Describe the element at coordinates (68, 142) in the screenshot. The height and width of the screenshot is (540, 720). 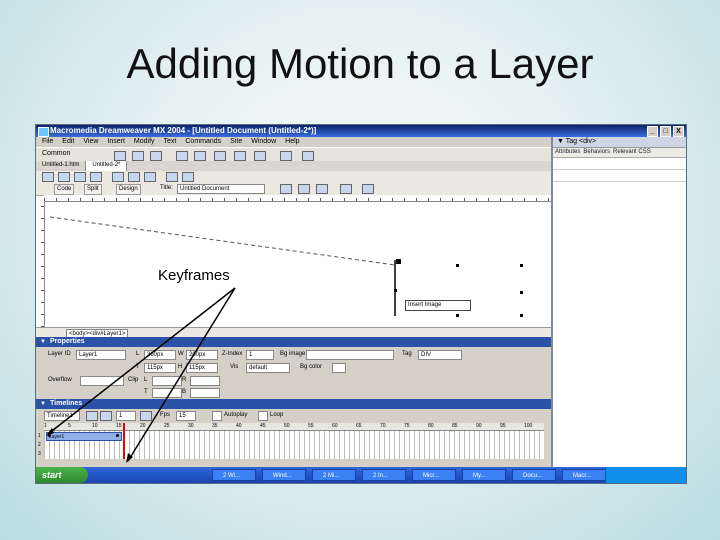
I see `menu-edit: Edit` at that location.